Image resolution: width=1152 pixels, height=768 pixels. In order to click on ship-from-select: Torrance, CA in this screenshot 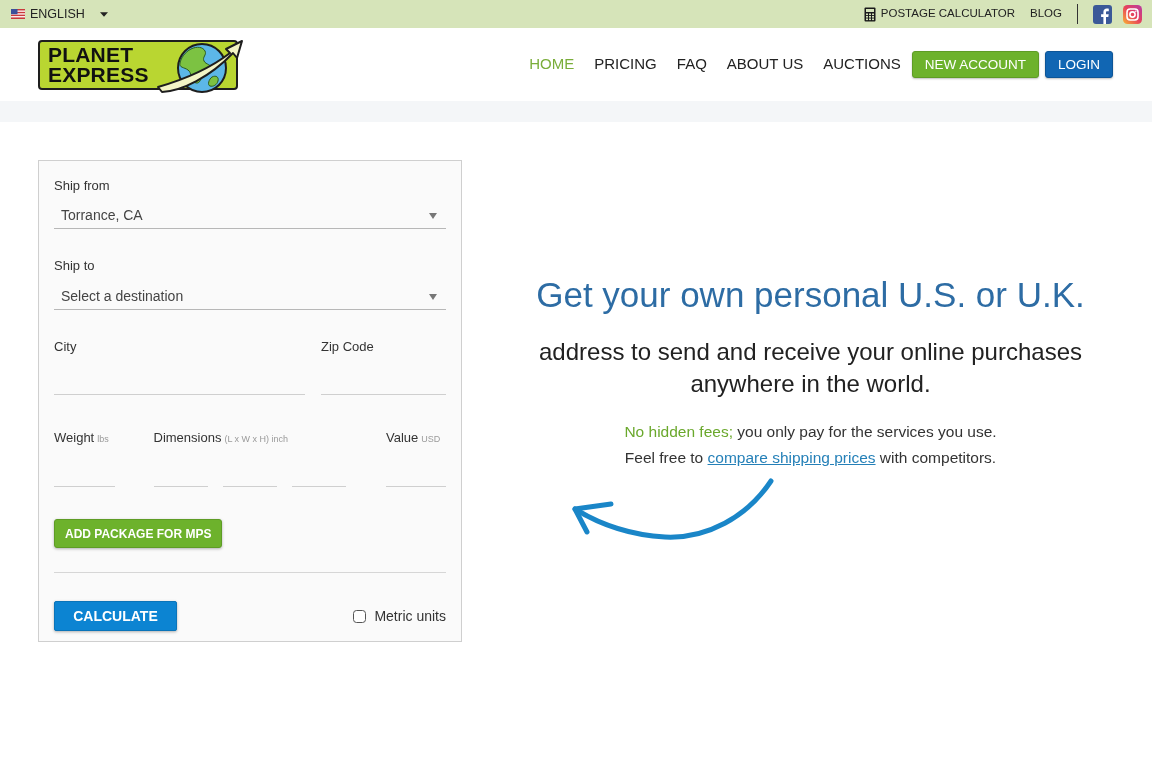, I will do `click(250, 216)`.